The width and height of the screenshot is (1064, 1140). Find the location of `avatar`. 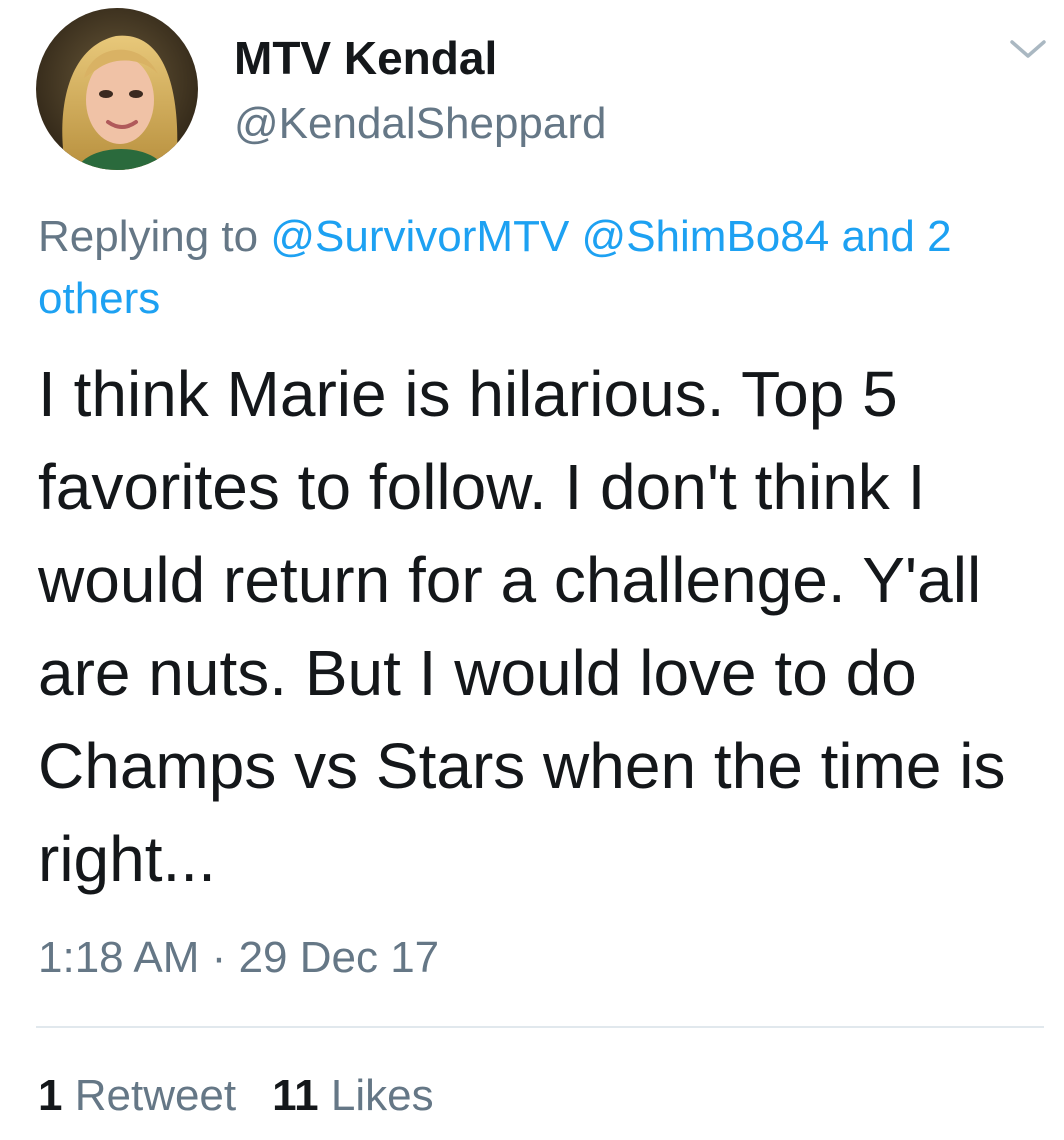

avatar is located at coordinates (117, 89).